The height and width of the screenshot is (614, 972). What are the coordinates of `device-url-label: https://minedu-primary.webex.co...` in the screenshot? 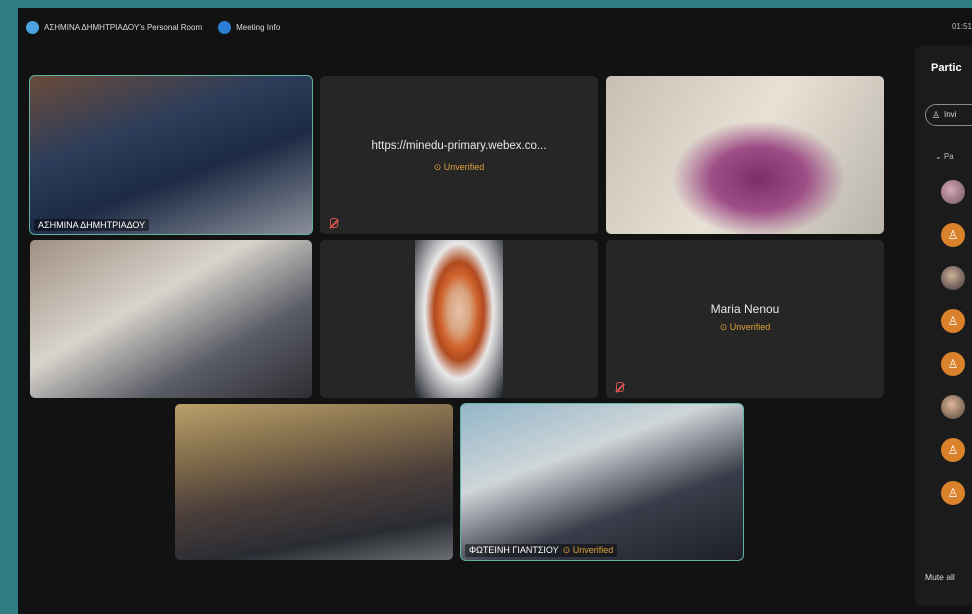 It's located at (459, 146).